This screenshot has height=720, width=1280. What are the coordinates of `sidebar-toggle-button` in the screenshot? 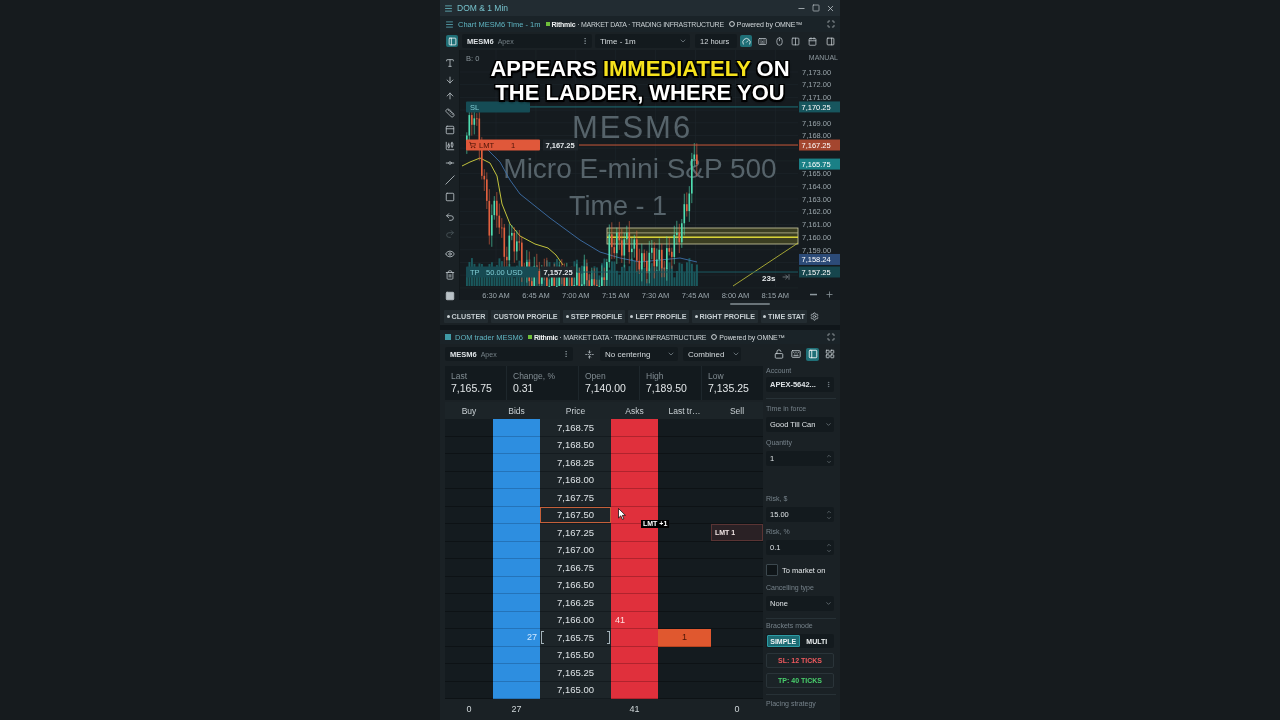 It's located at (452, 41).